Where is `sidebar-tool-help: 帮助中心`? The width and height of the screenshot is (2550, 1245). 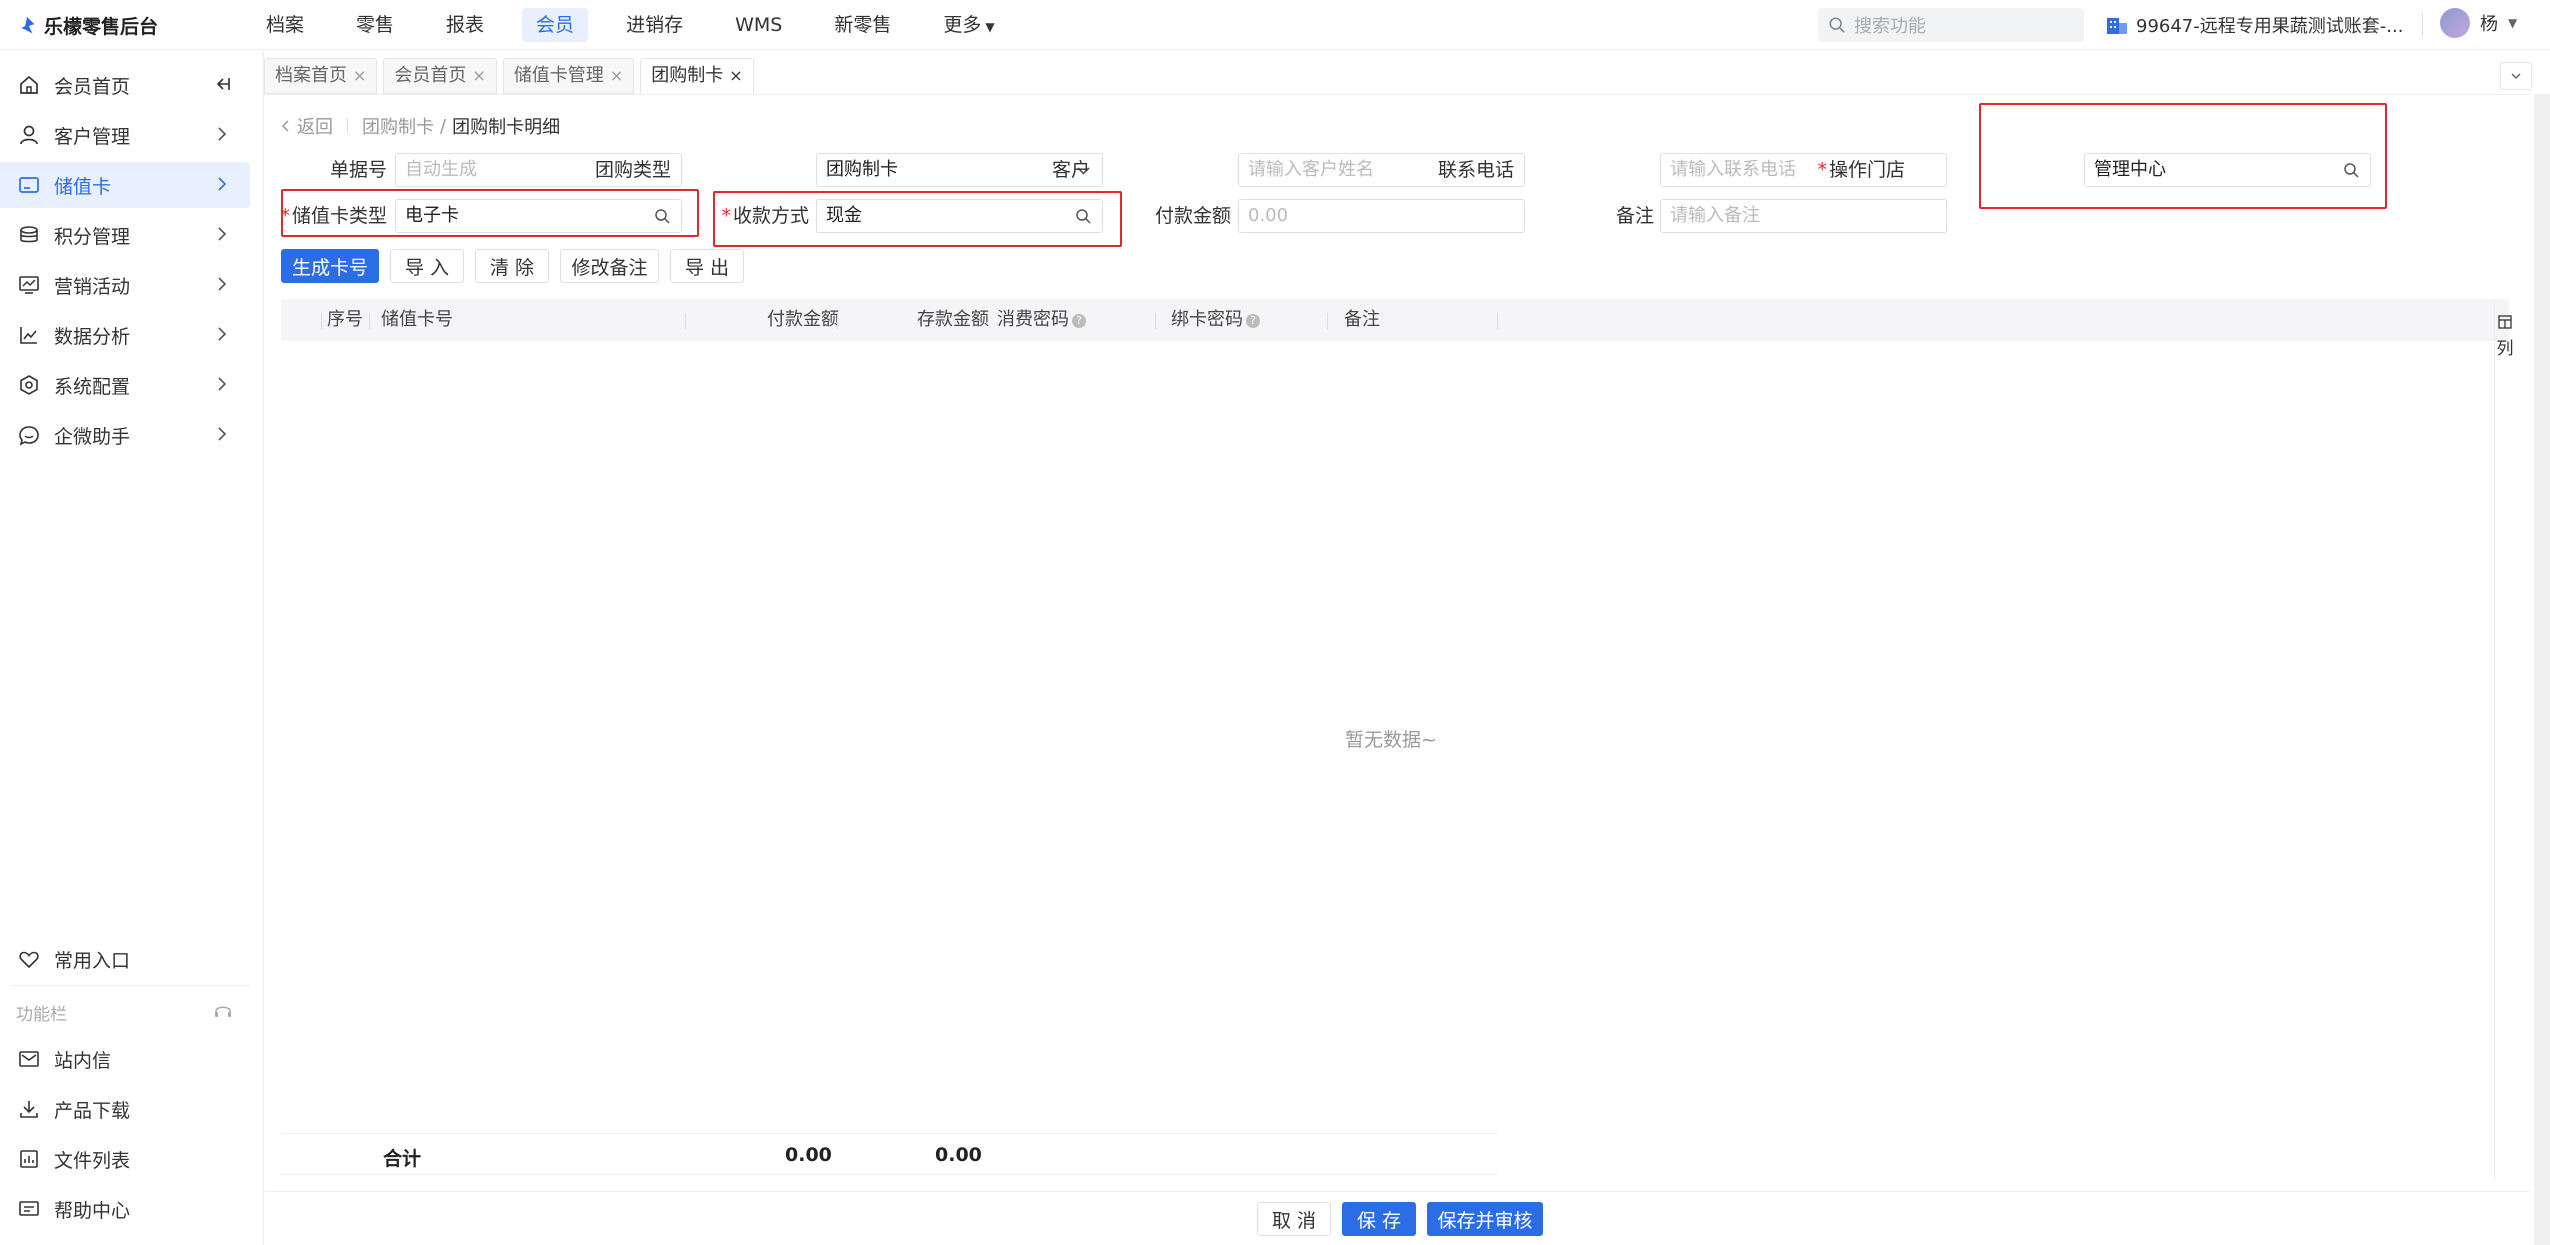 sidebar-tool-help: 帮助中心 is located at coordinates (125, 1209).